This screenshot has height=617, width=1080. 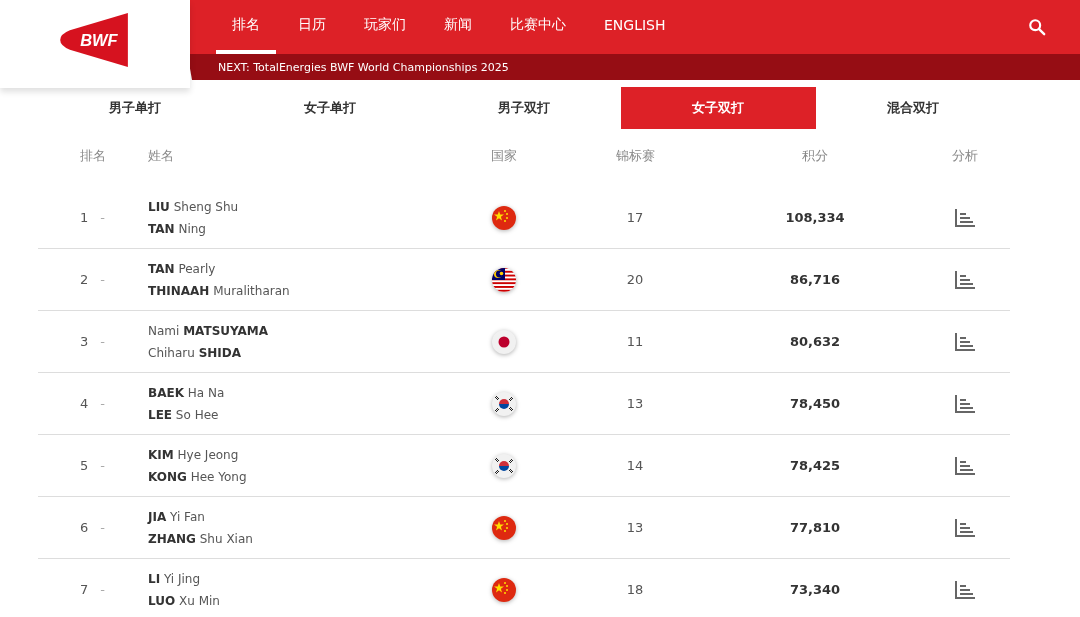 What do you see at coordinates (298, 206) in the screenshot?
I see `player-name: LIU Sheng Shu` at bounding box center [298, 206].